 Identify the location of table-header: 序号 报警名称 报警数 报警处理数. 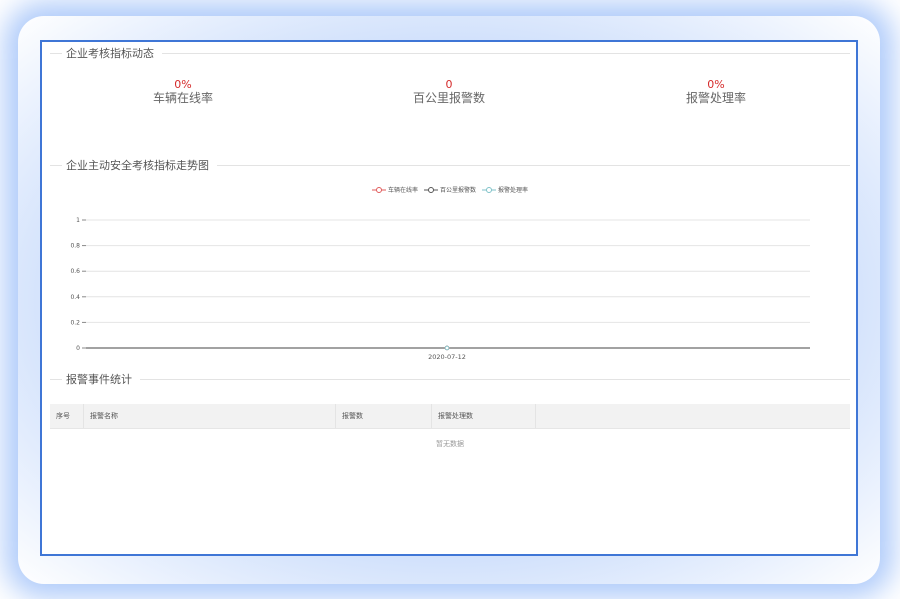
(450, 416).